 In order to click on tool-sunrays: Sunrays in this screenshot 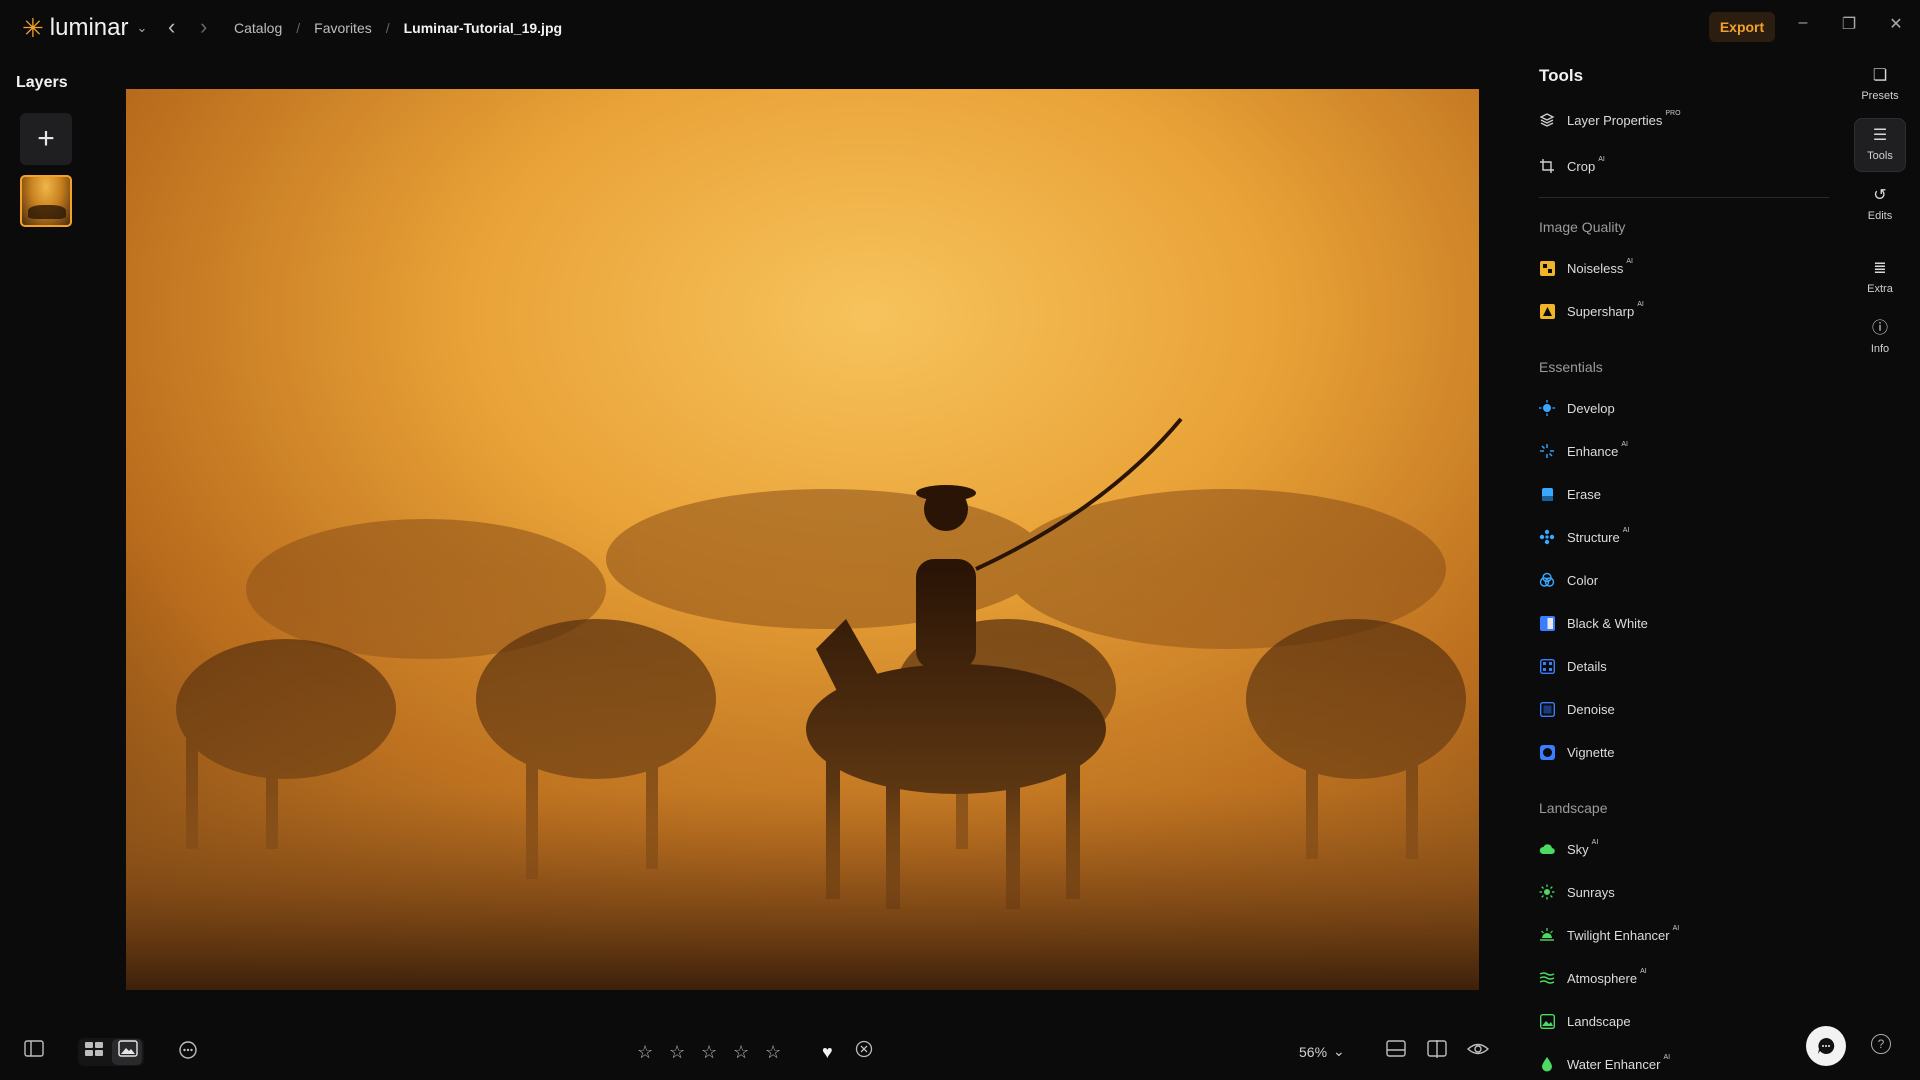, I will do `click(1577, 892)`.